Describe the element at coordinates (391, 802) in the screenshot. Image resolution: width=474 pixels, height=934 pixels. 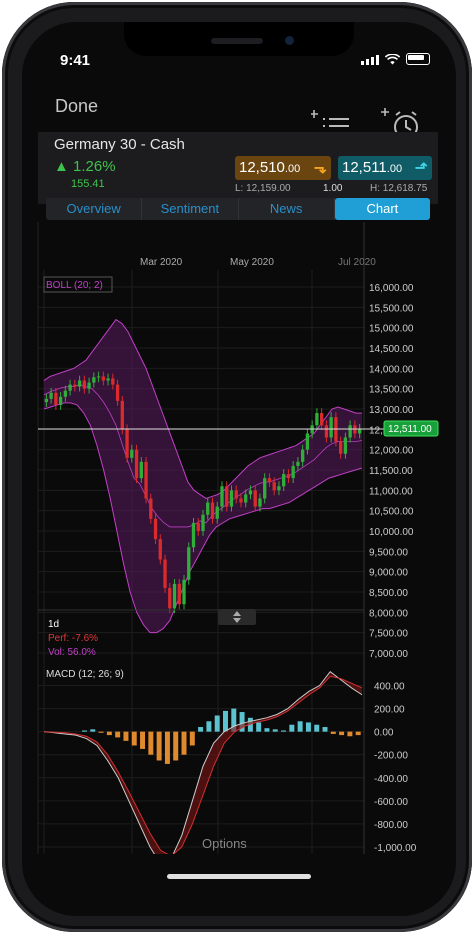
I see `macd-tick-label: -600.00` at that location.